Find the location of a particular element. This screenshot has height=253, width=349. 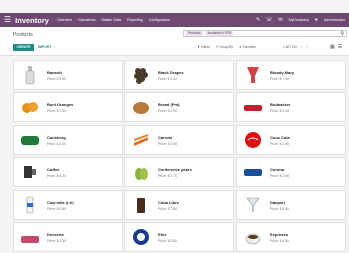

product-name: Bacardi is located at coordinates (54, 72).